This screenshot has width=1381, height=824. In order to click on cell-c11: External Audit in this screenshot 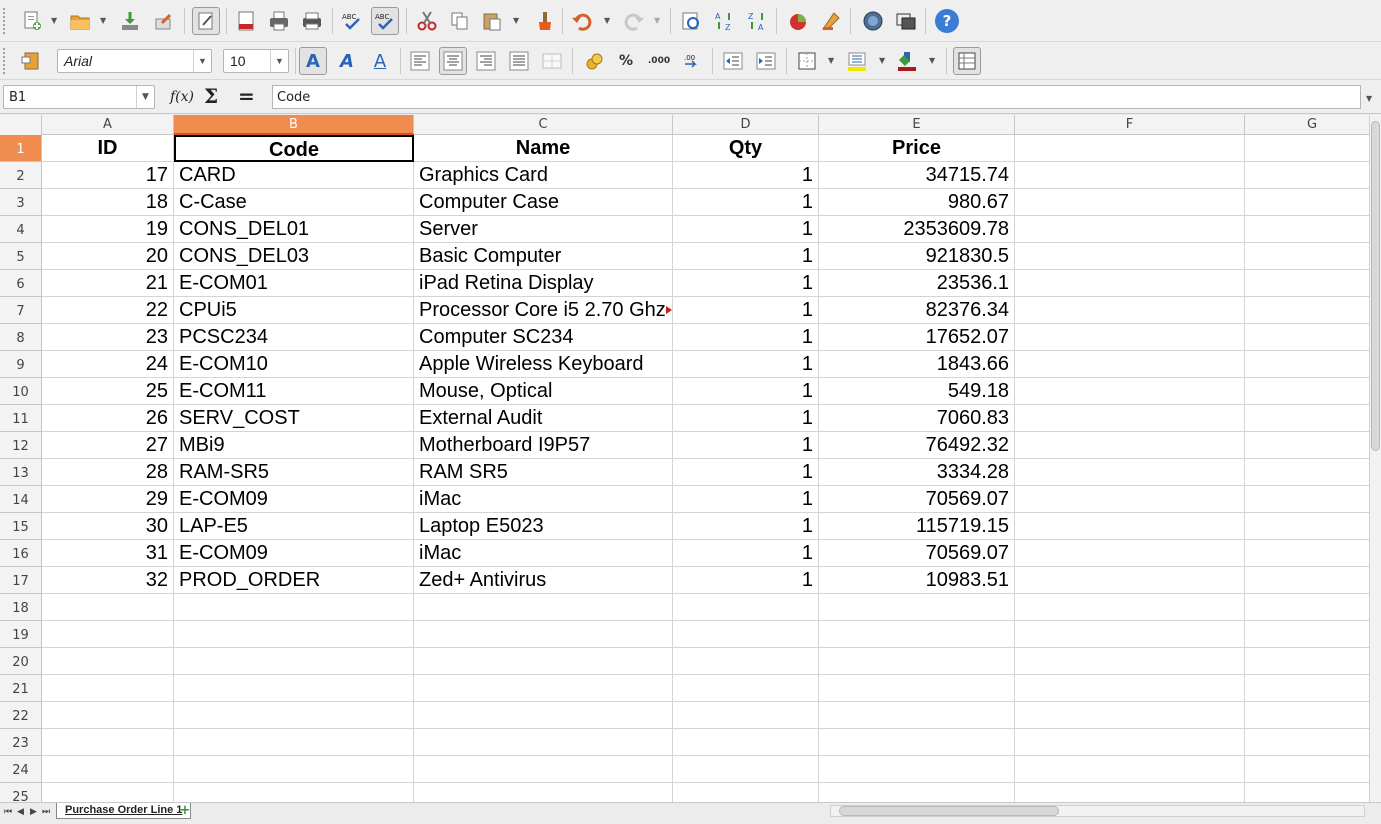, I will do `click(543, 418)`.